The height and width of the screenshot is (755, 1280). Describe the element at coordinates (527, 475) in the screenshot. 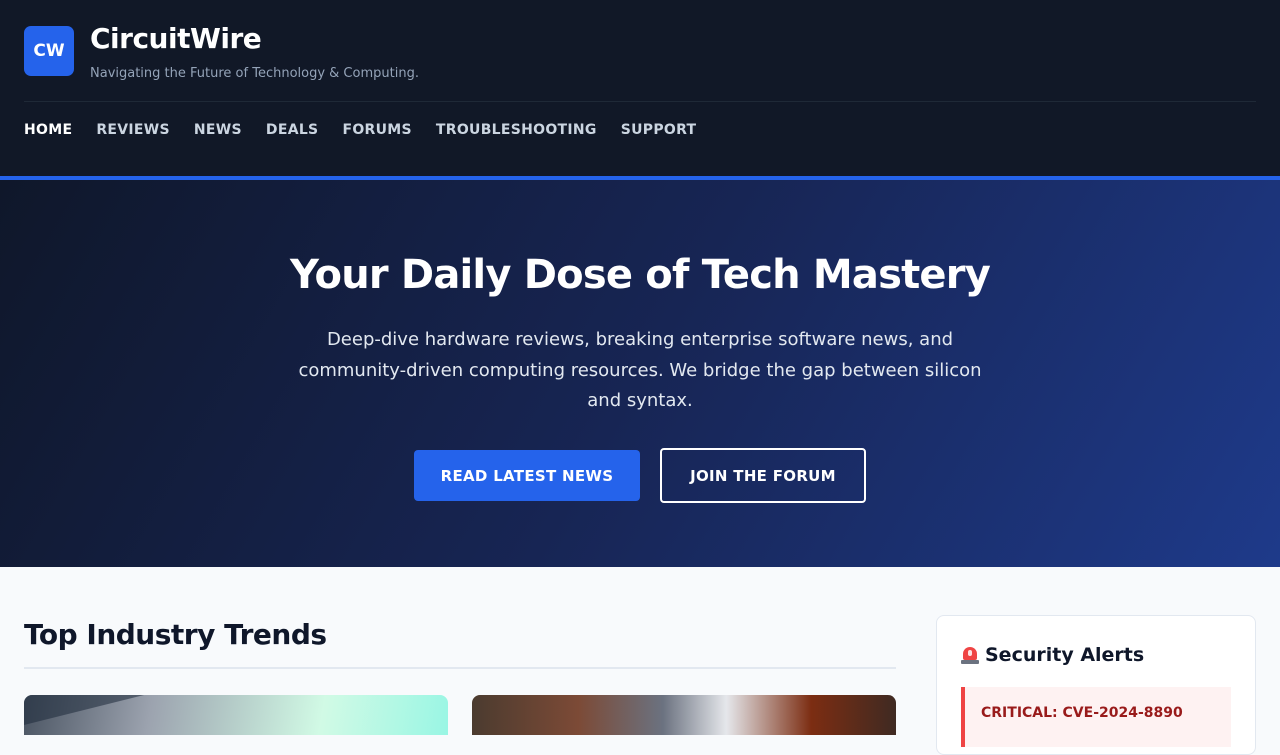

I see `read-latest-news-button: READ LATEST NEWS` at that location.